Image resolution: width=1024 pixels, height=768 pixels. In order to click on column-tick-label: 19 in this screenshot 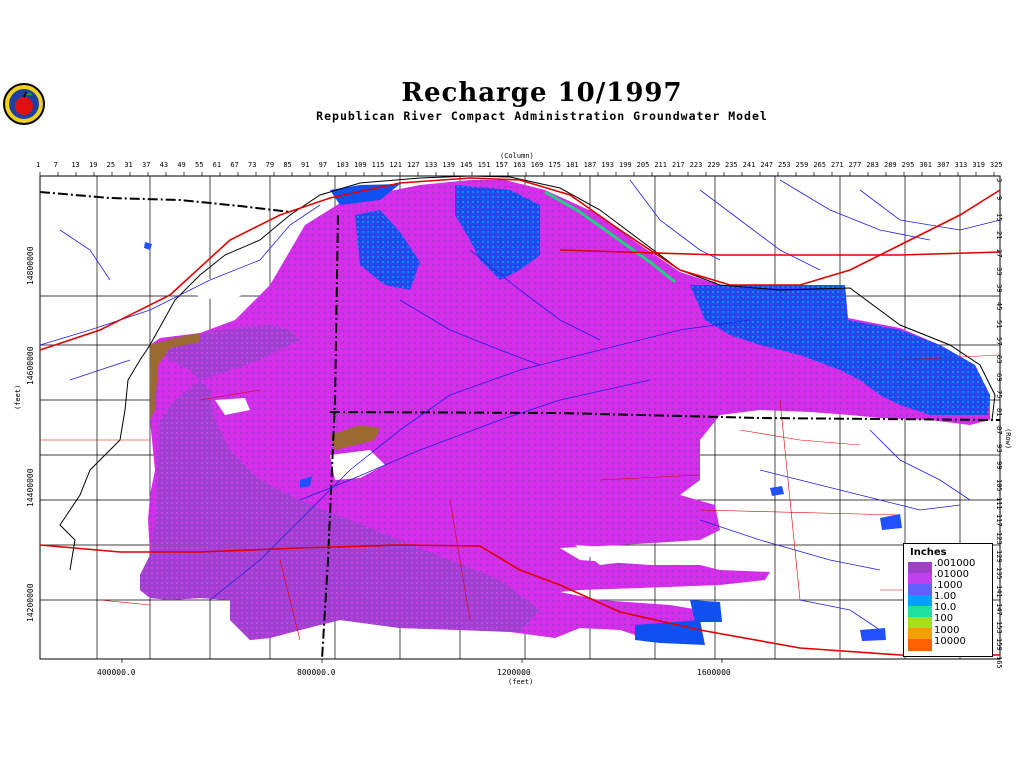, I will do `click(93, 165)`.